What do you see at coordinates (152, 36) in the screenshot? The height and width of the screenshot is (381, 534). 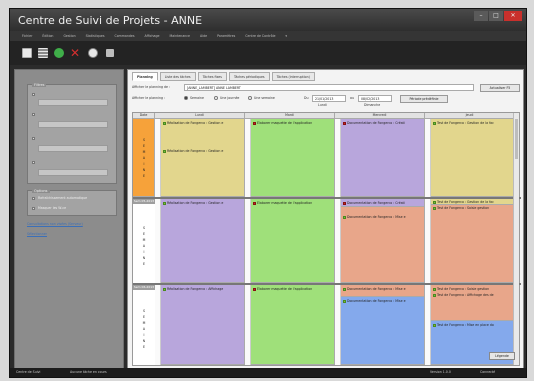 I see `menu-affichage: Affichage` at bounding box center [152, 36].